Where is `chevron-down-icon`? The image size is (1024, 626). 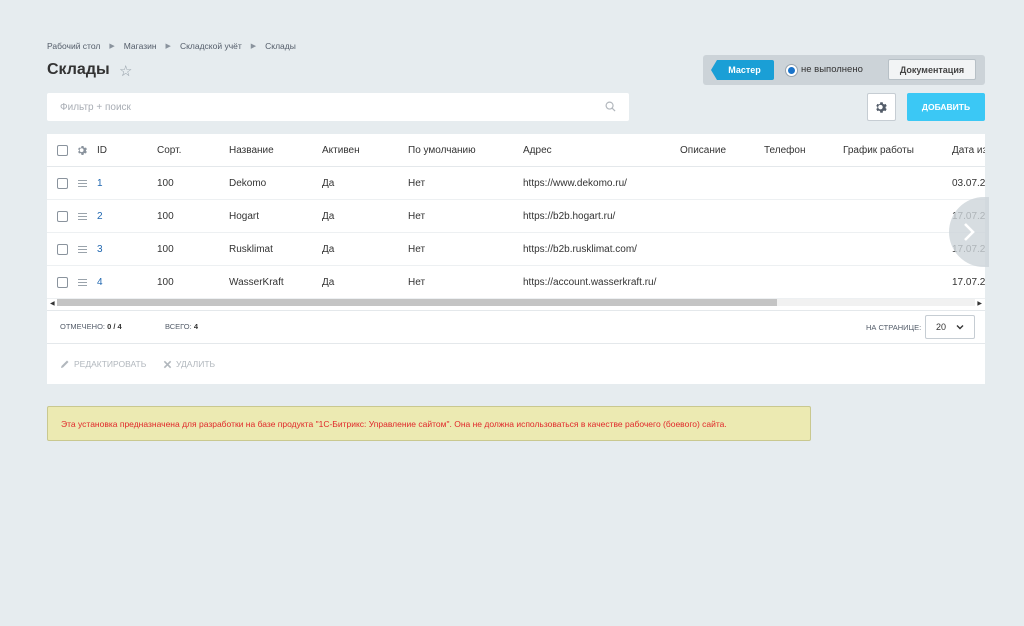 chevron-down-icon is located at coordinates (960, 327).